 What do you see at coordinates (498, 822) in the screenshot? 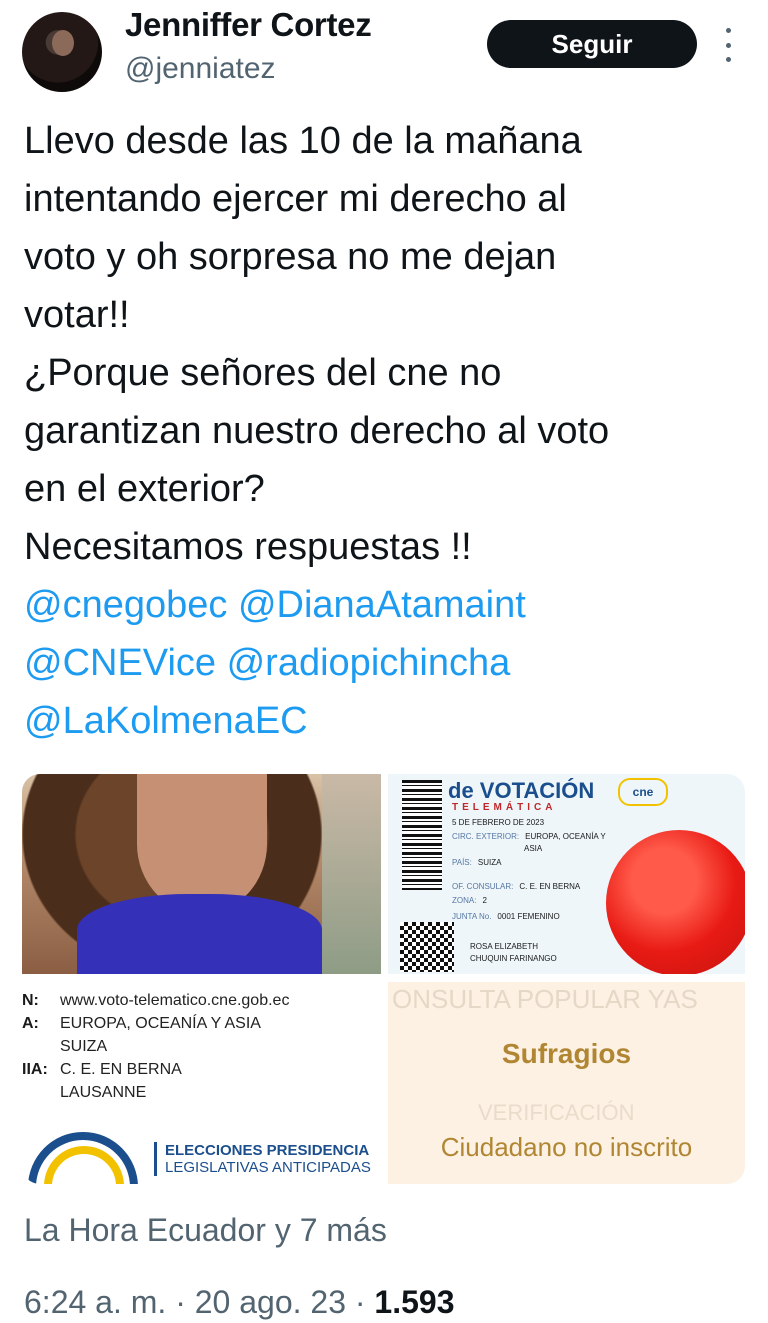
I see `certificate-date: 5 DE FEBRERO DE 2023` at bounding box center [498, 822].